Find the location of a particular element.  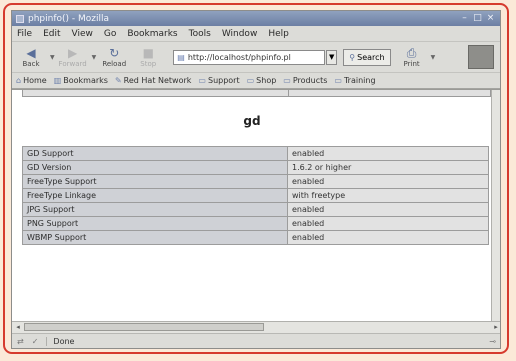

bookmark-home: ⌂ Home is located at coordinates (31, 80).